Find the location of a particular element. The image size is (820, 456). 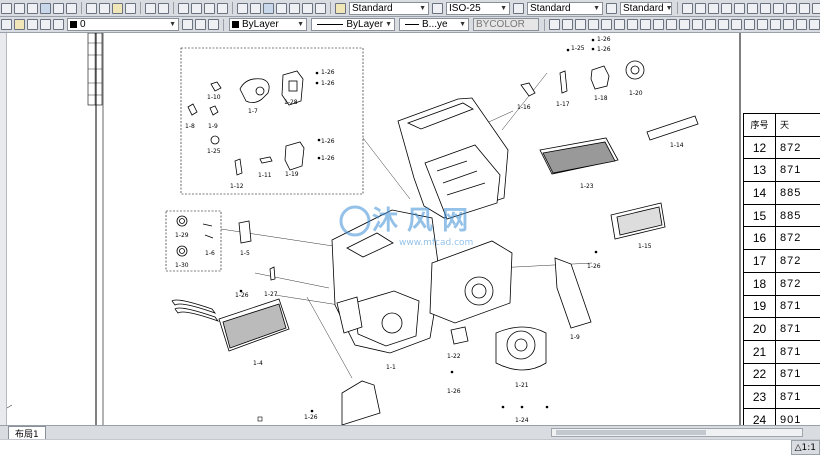

tool-palettes-icon is located at coordinates (268, 8).